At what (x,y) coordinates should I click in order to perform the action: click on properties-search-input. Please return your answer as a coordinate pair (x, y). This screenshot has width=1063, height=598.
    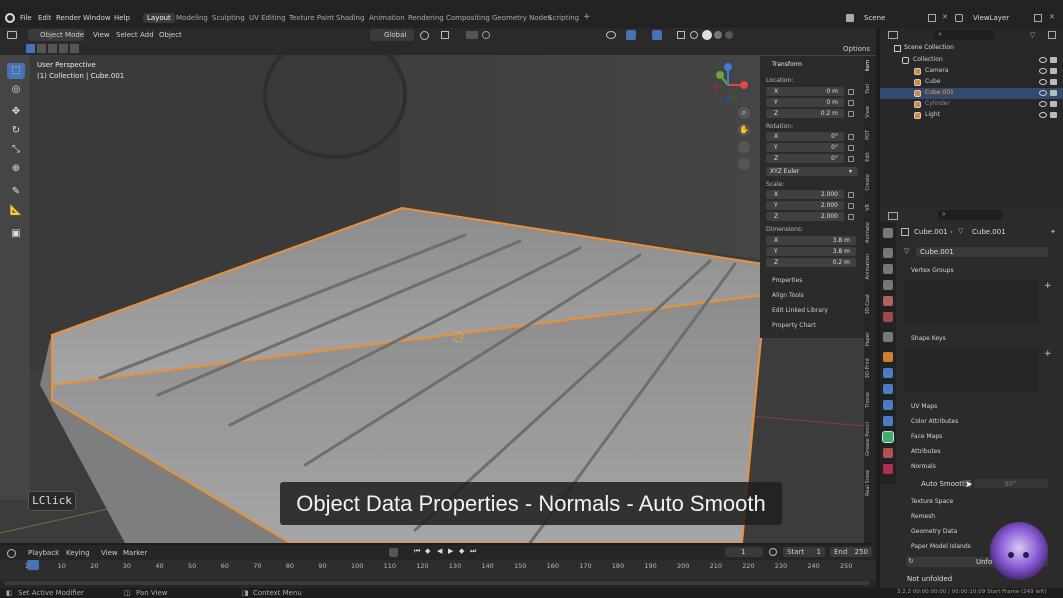
    Looking at the image, I should click on (970, 215).